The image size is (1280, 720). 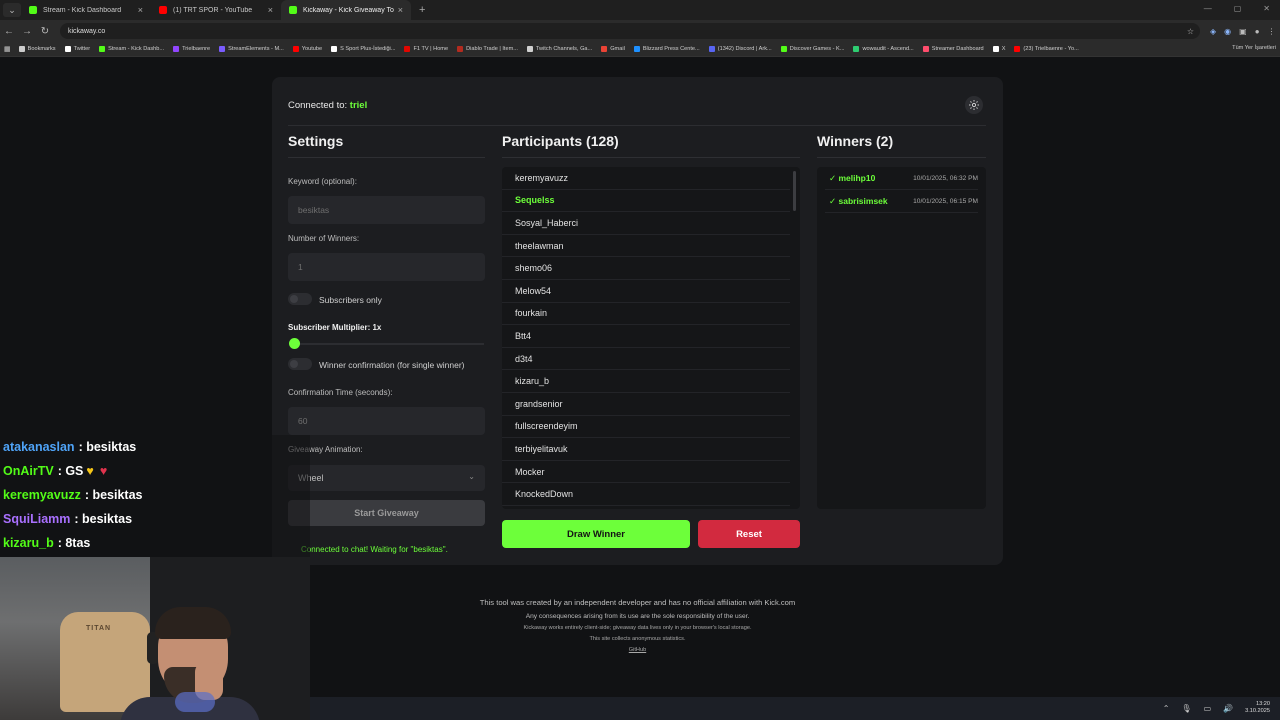 I want to click on chat-text: : besiktas, so click(x=113, y=495).